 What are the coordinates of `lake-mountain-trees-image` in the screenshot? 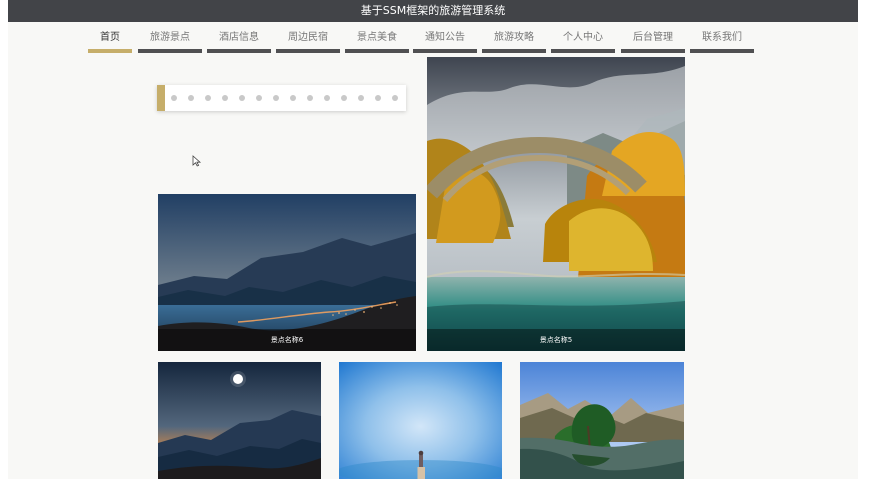 It's located at (602, 420).